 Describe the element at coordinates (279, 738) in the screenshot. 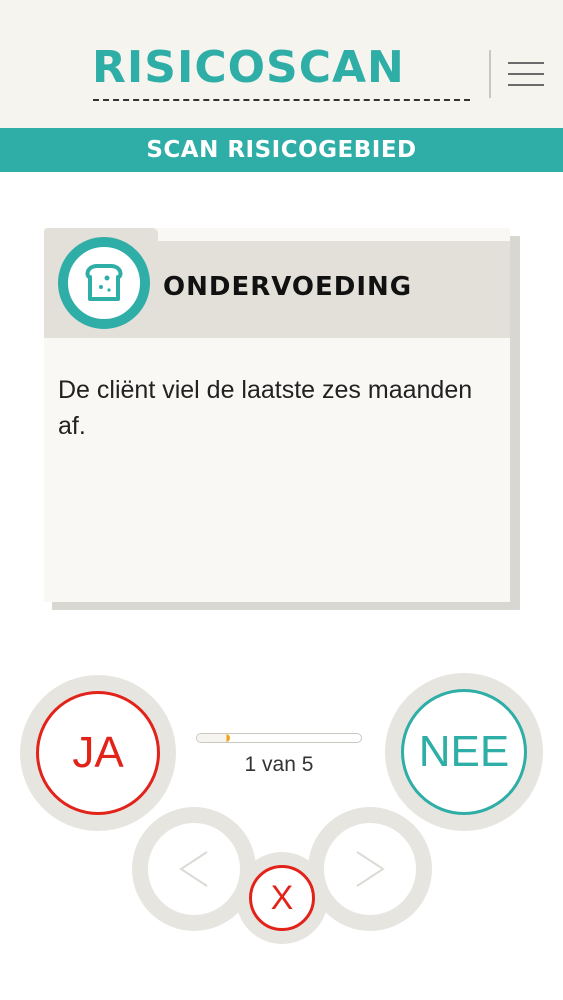

I see `progress-bar` at that location.